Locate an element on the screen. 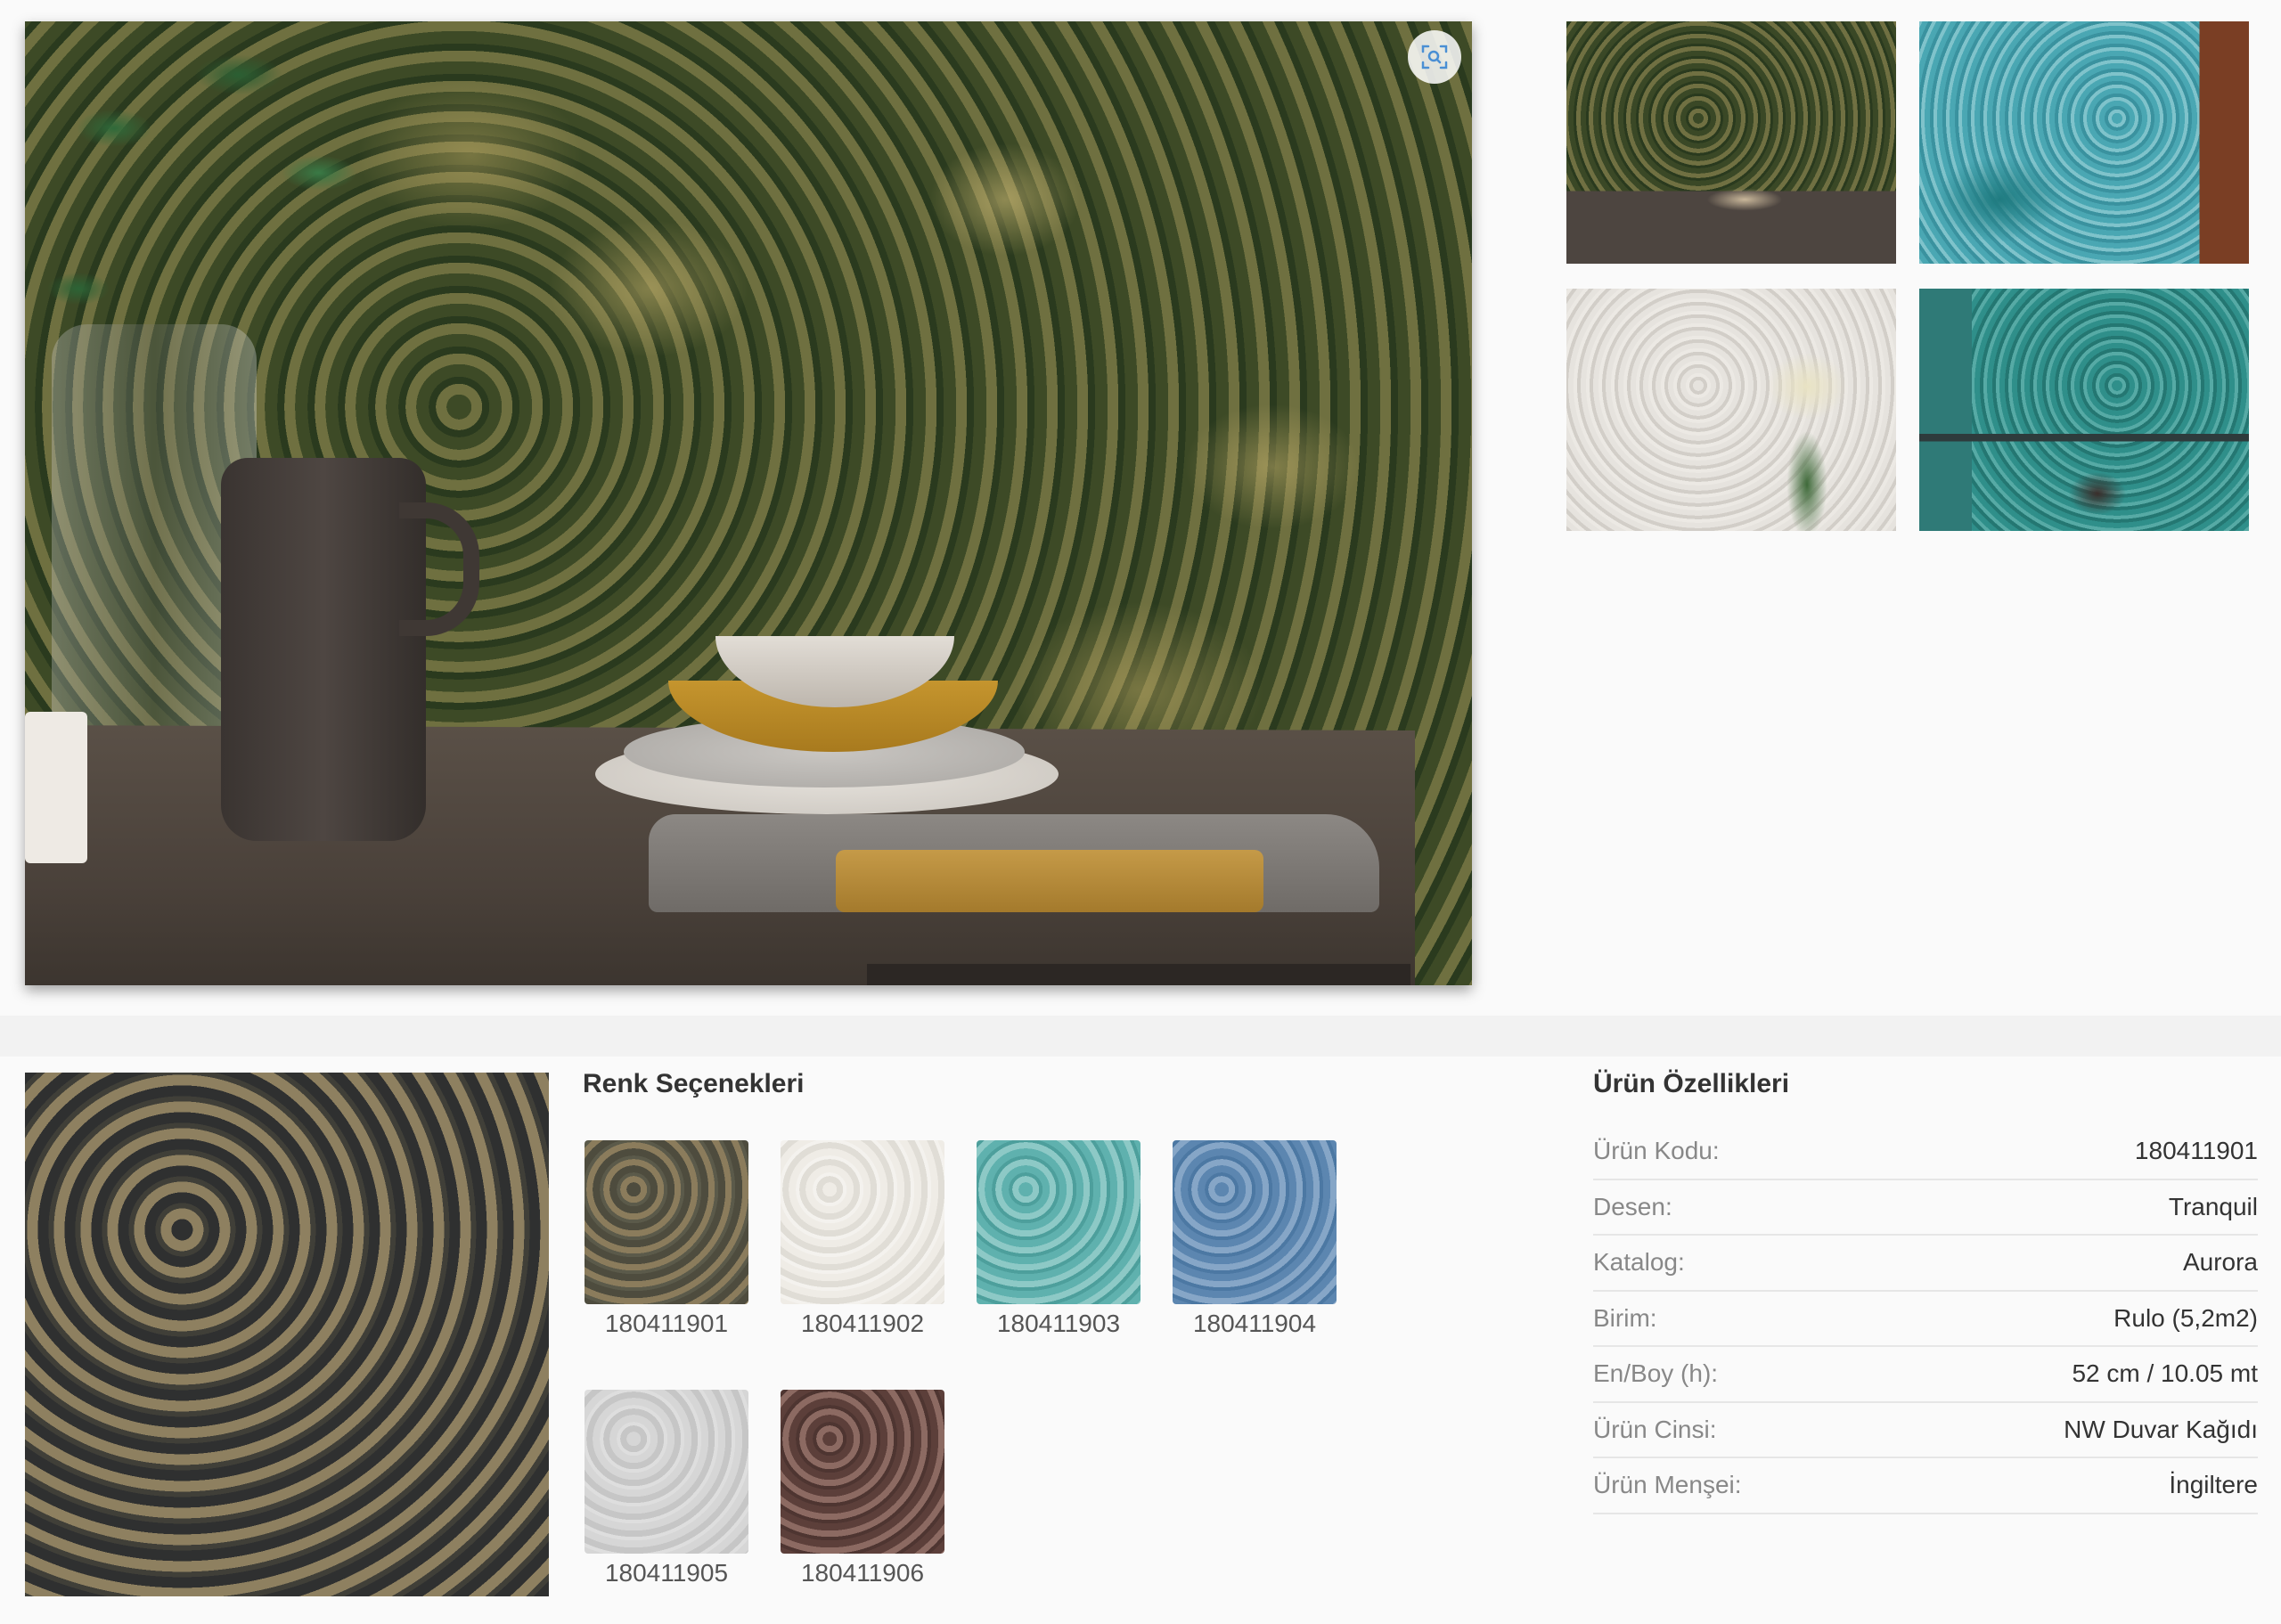 The image size is (2281, 1624). spec-label: Ürün Cinsi: is located at coordinates (1655, 1429).